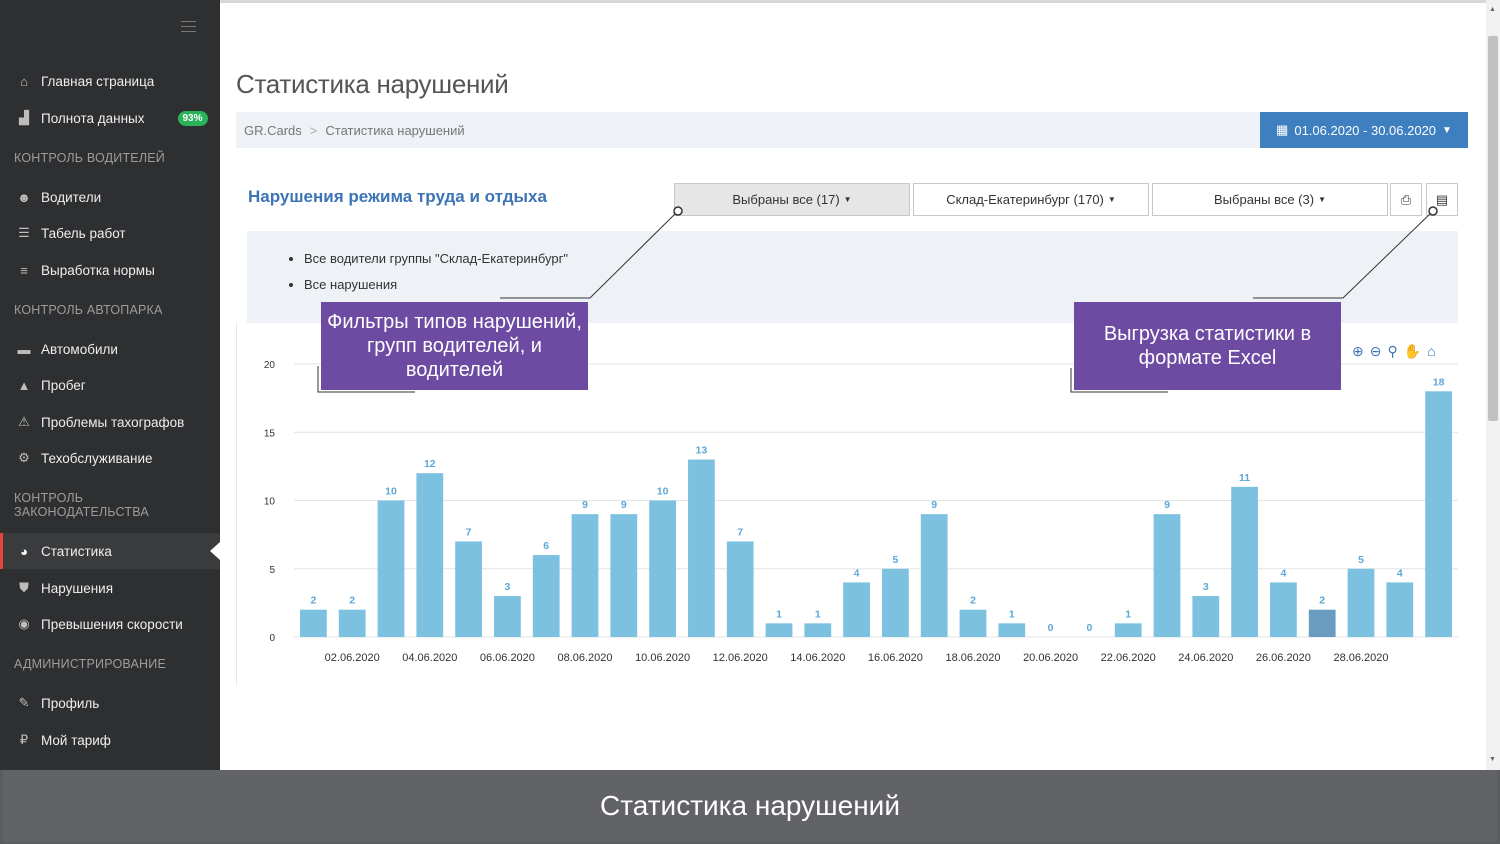 The height and width of the screenshot is (844, 1500). I want to click on sidebar-item-tariff: ₽ Мой тариф, so click(110, 740).